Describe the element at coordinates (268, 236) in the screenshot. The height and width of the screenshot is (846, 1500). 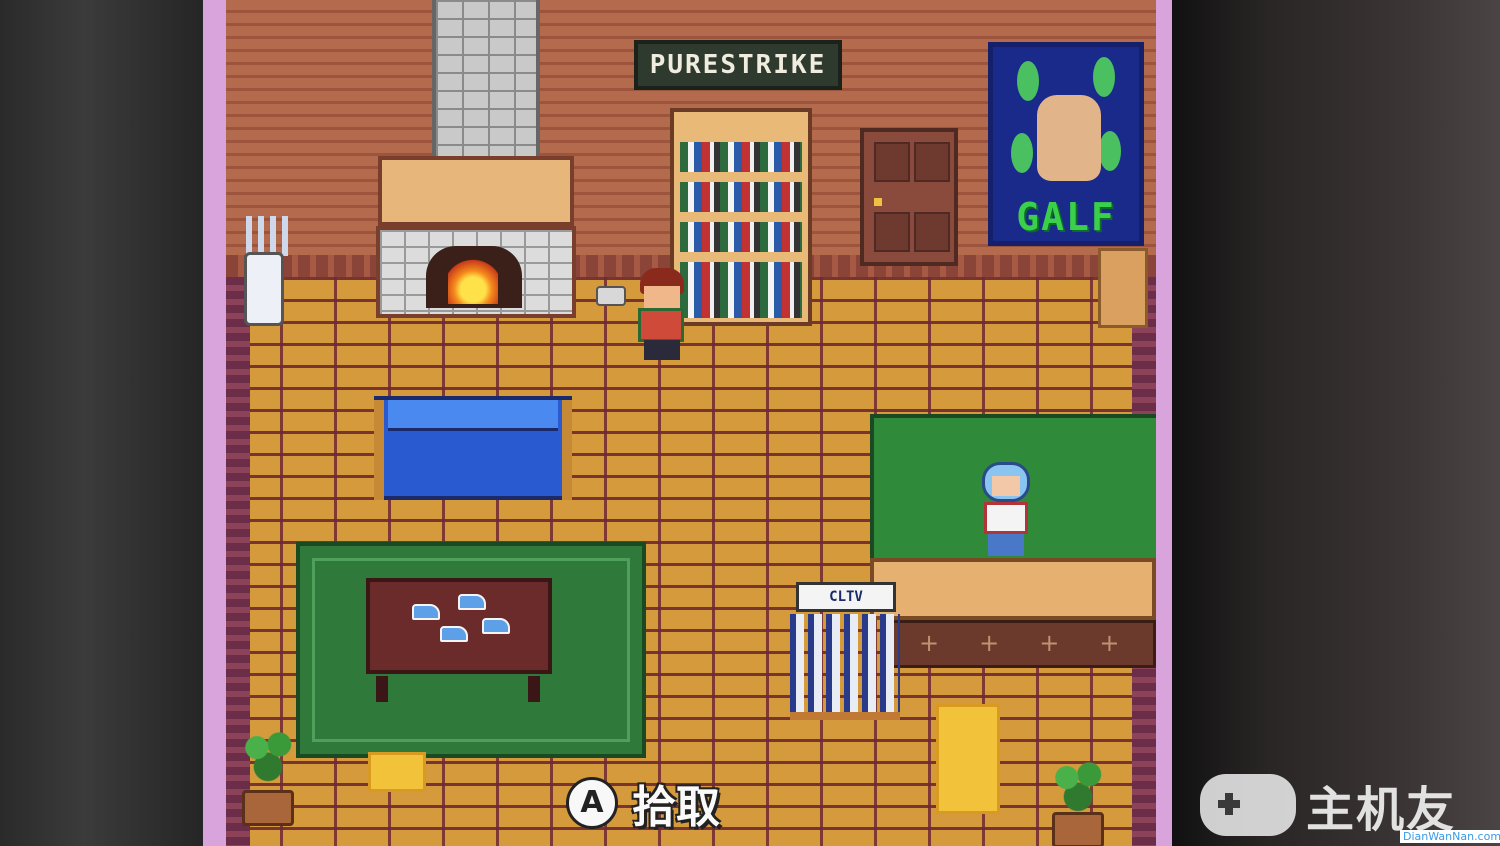
I see `umbrella-sticks` at that location.